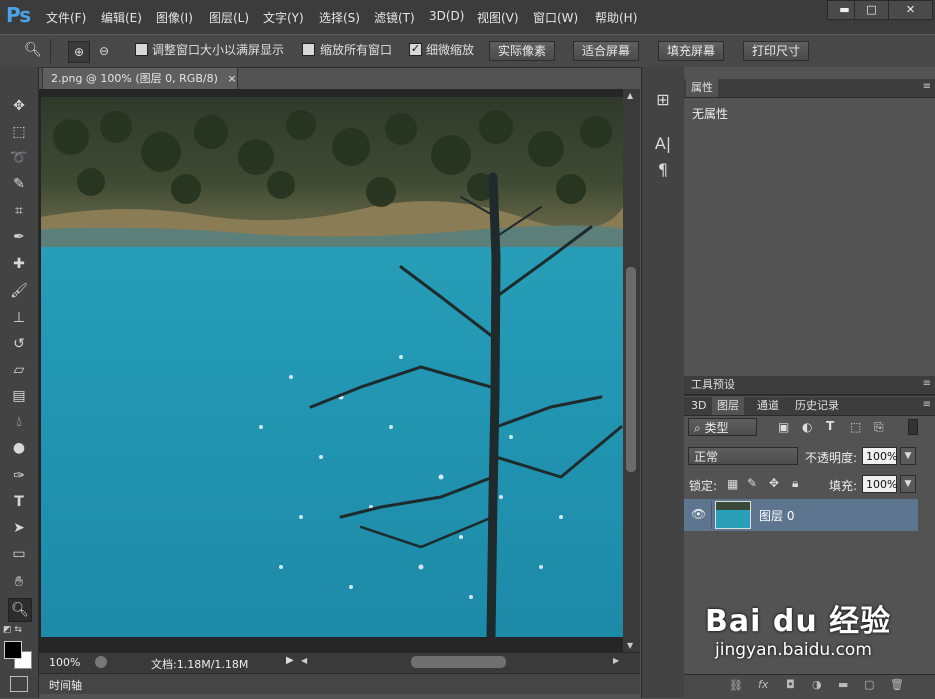 The width and height of the screenshot is (935, 699). What do you see at coordinates (732, 484) in the screenshot?
I see `lock-transparency-icon: ▦` at bounding box center [732, 484].